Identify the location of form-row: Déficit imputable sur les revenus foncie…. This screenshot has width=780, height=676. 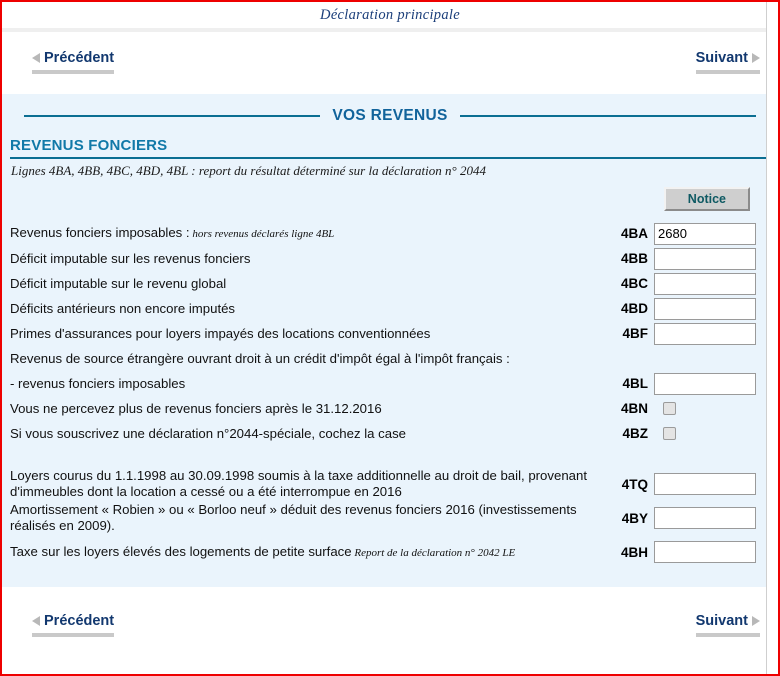
(390, 258).